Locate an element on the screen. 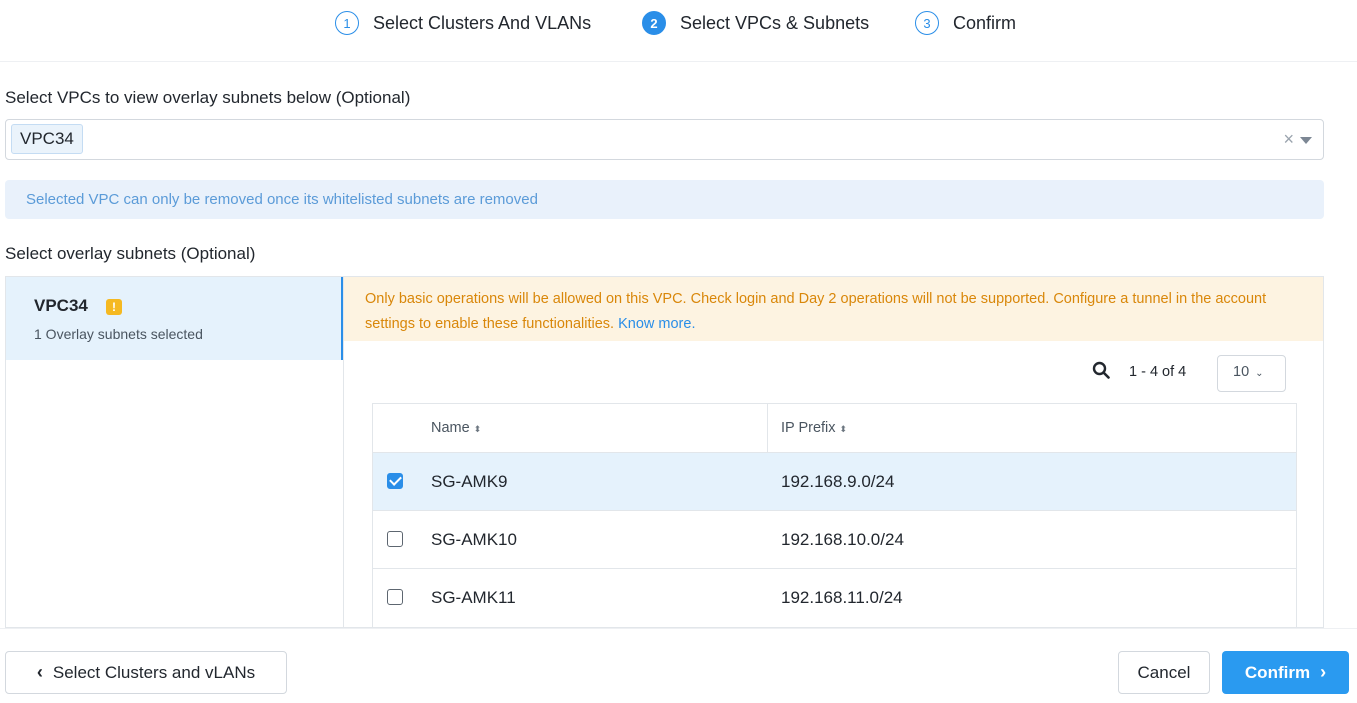  step-confirm: 3 Confirm is located at coordinates (965, 23).